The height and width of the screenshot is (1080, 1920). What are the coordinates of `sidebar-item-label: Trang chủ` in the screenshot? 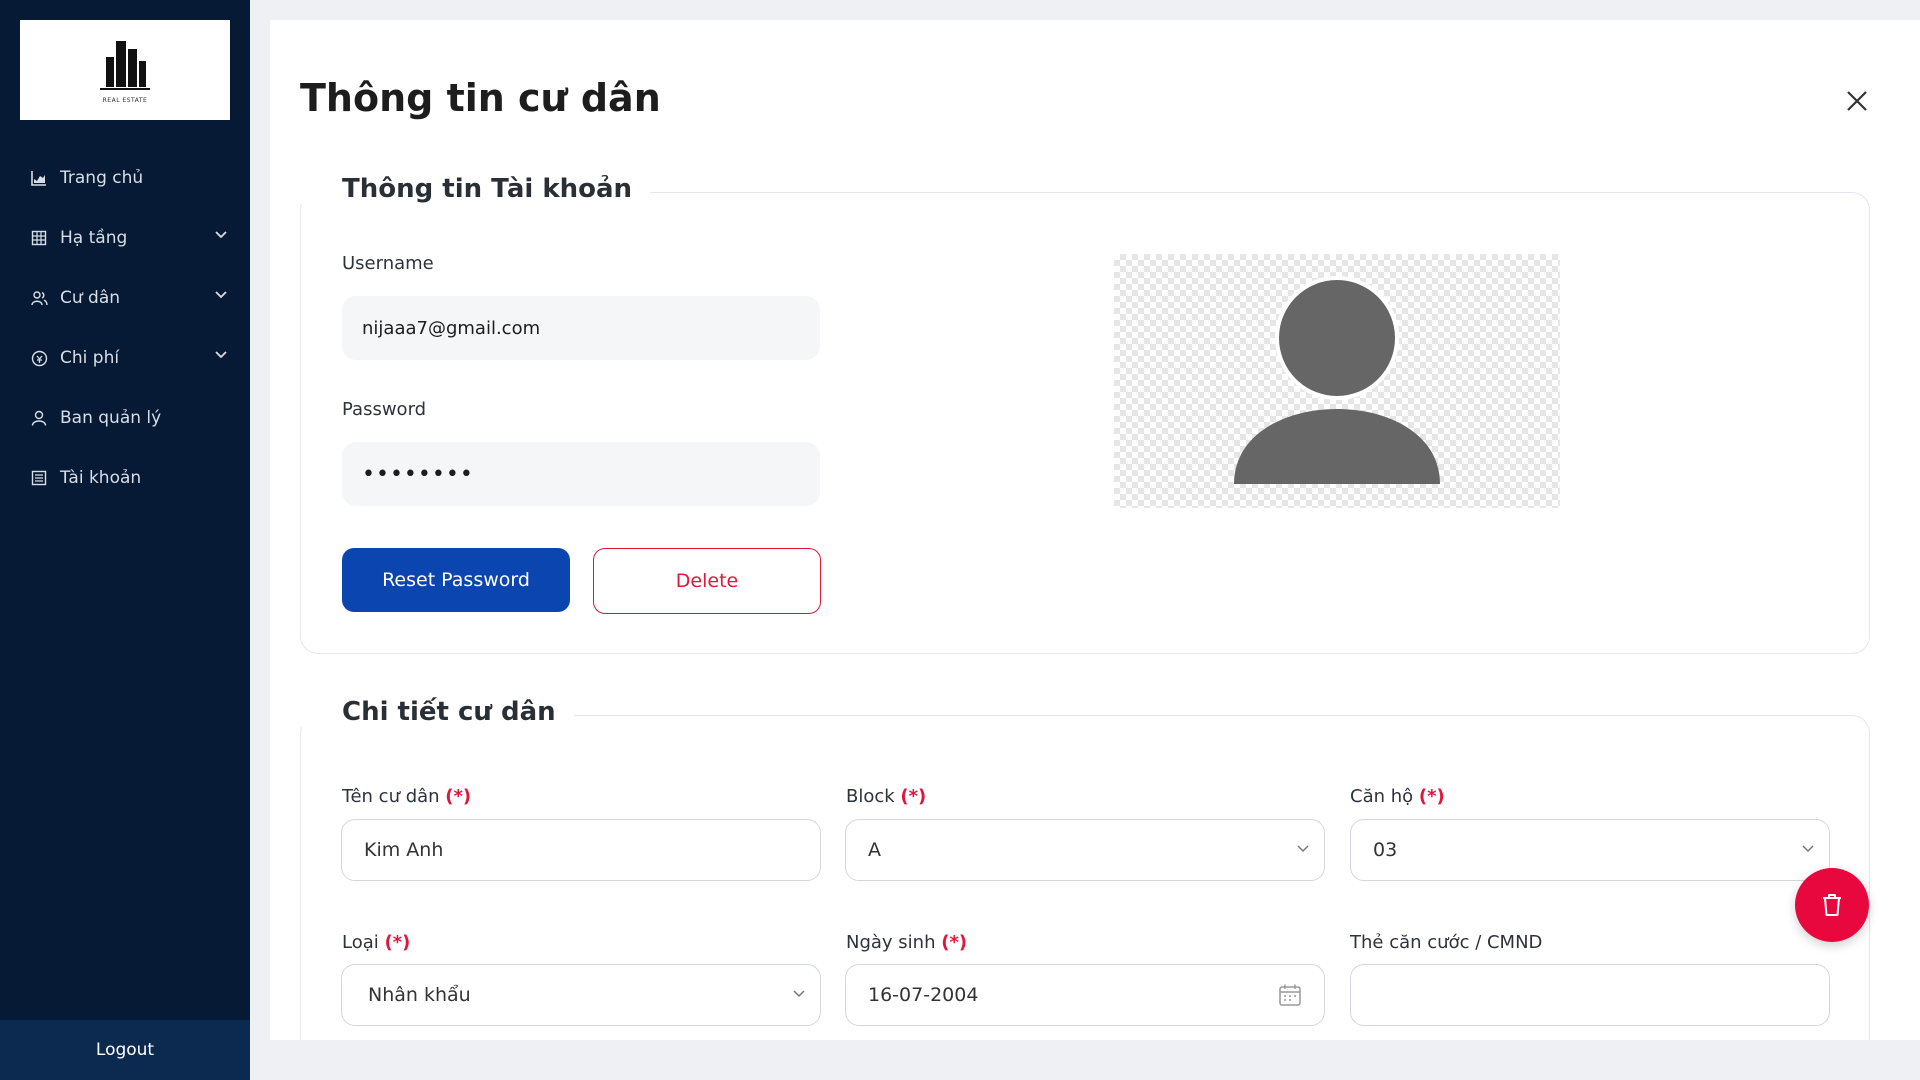 It's located at (102, 178).